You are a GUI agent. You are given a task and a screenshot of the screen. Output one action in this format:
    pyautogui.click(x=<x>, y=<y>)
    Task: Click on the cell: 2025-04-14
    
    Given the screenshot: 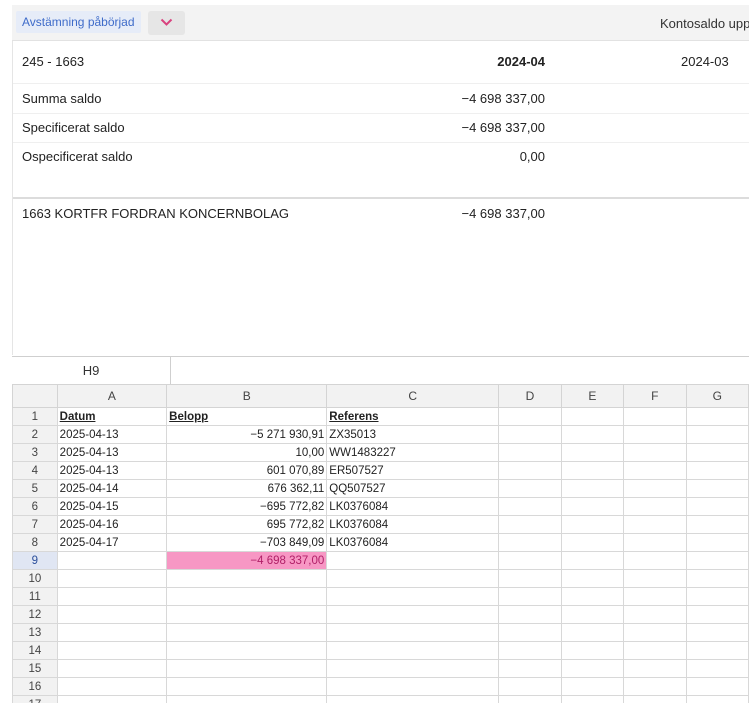 What is the action you would take?
    pyautogui.click(x=112, y=488)
    